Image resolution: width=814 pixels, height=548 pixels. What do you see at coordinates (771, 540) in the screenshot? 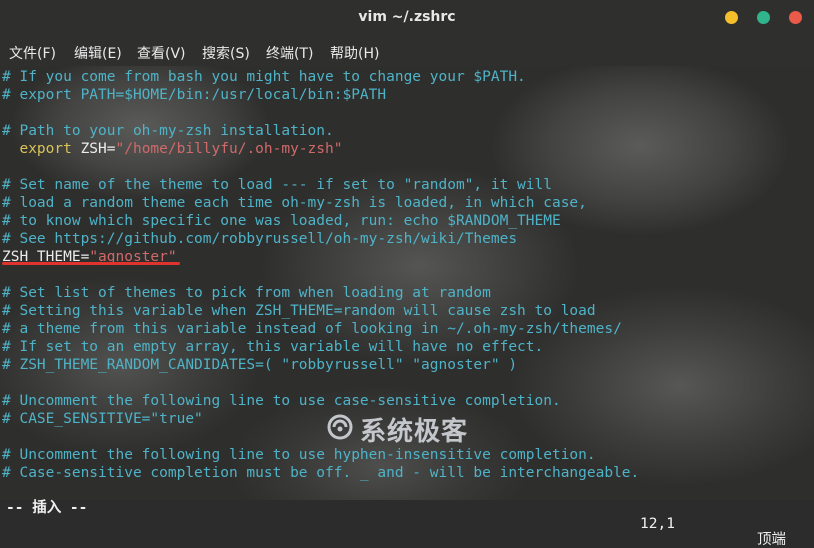
I see `scroll-position: 顶端` at bounding box center [771, 540].